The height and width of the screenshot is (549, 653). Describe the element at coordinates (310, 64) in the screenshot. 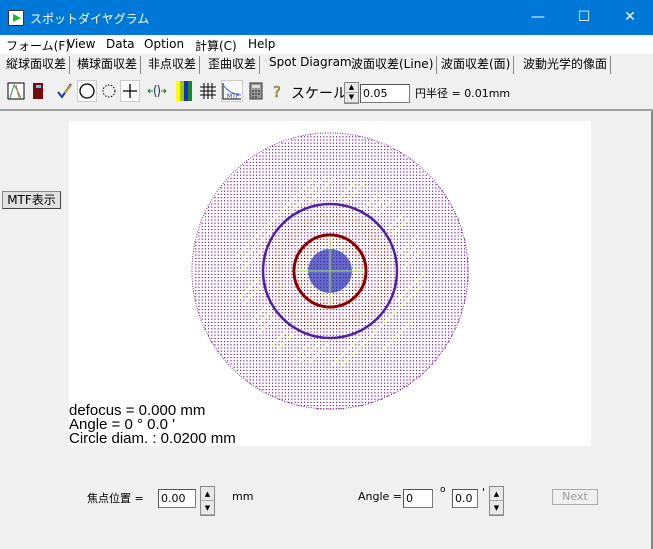

I see `tab-spot-diagram: Spot Diagram` at that location.